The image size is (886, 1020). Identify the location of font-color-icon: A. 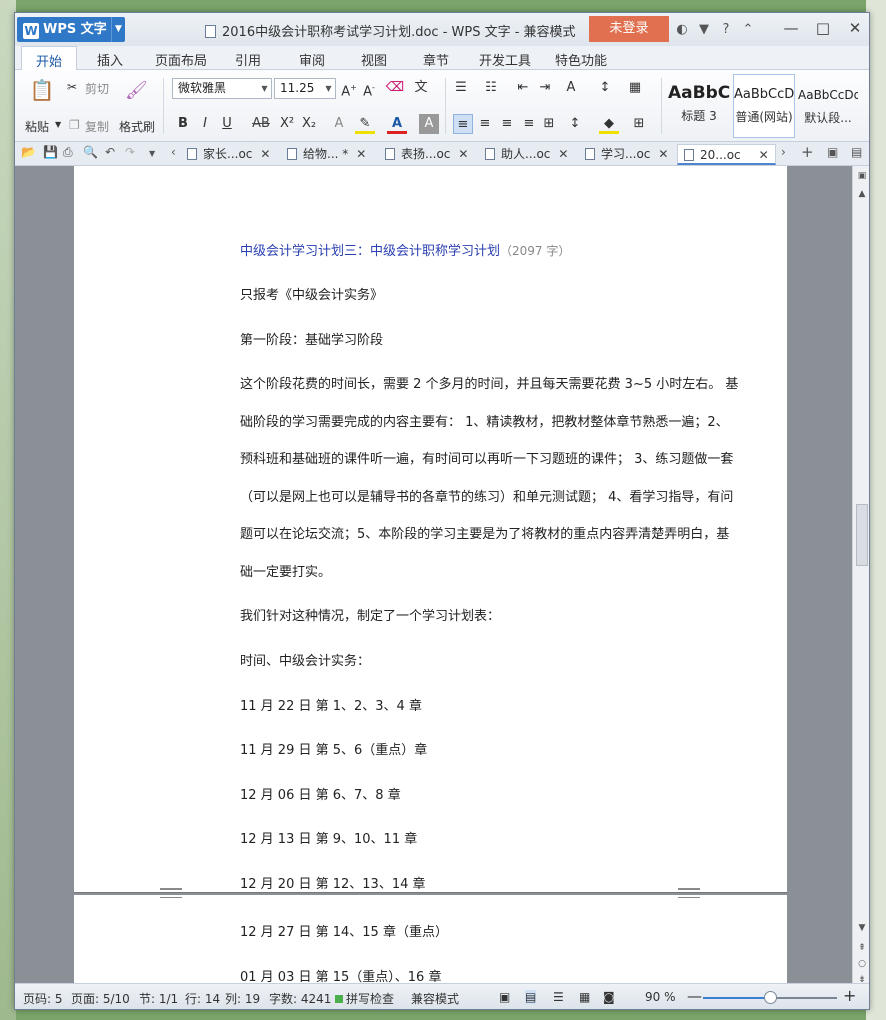
(397, 124).